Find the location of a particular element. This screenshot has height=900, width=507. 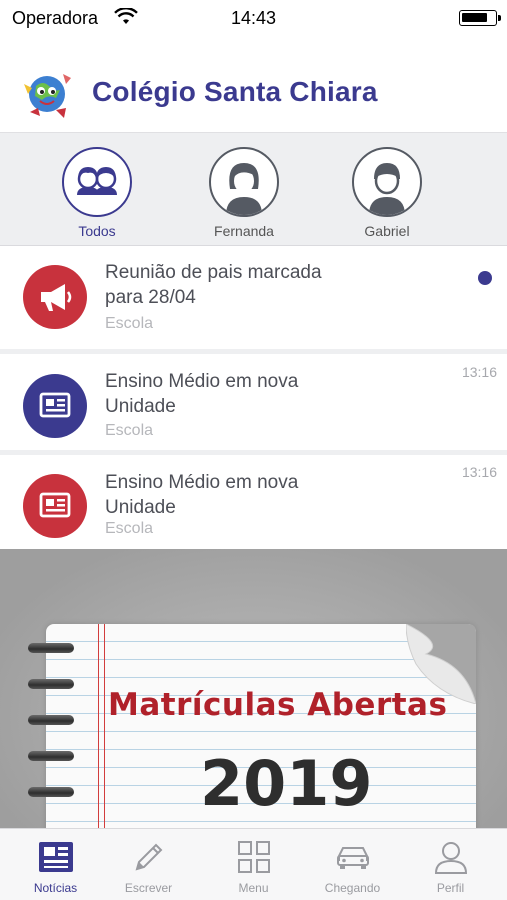

banner-headline: Matrículas Abertas is located at coordinates (278, 705).